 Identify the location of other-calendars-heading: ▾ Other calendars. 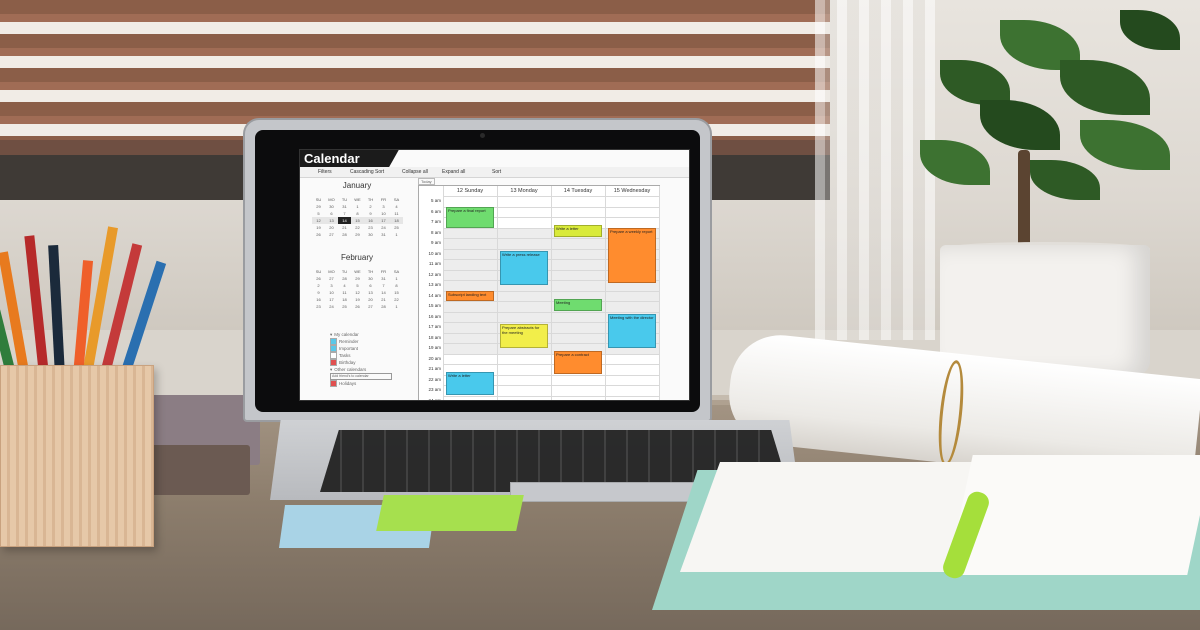
(361, 369).